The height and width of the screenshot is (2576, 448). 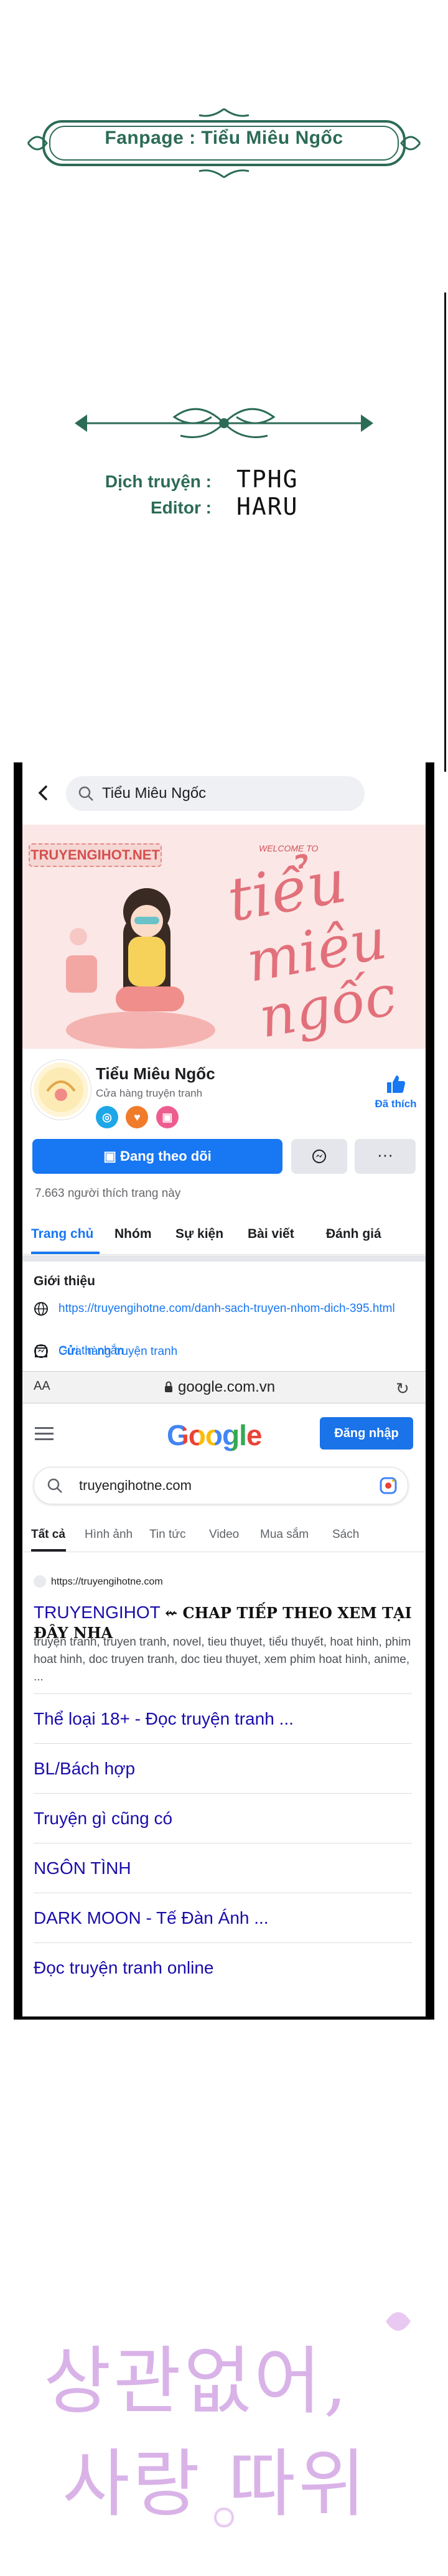 What do you see at coordinates (156, 1073) in the screenshot?
I see `page-name: Tiểu Miêu Ngốc` at bounding box center [156, 1073].